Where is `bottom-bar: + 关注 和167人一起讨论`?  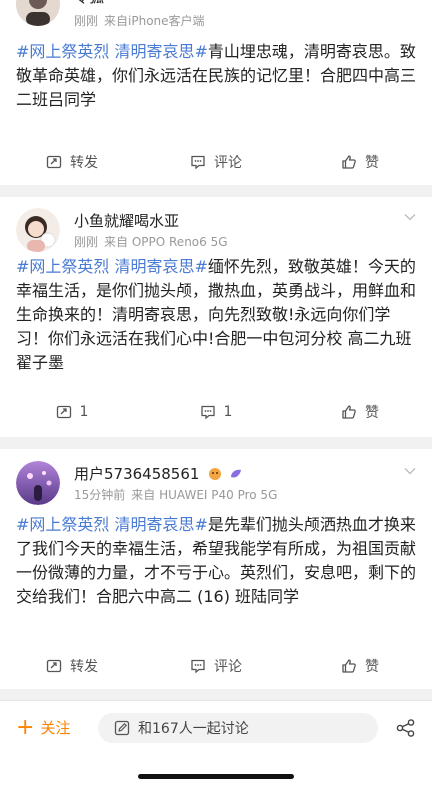
bottom-bar: + 关注 和167人一起讨论 is located at coordinates (216, 743).